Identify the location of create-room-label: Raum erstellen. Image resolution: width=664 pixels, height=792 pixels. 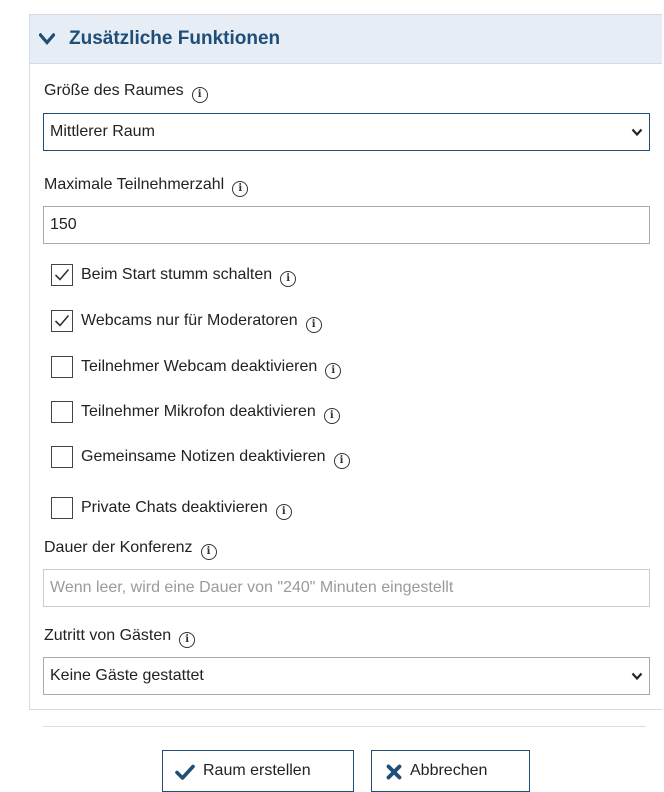
(257, 770).